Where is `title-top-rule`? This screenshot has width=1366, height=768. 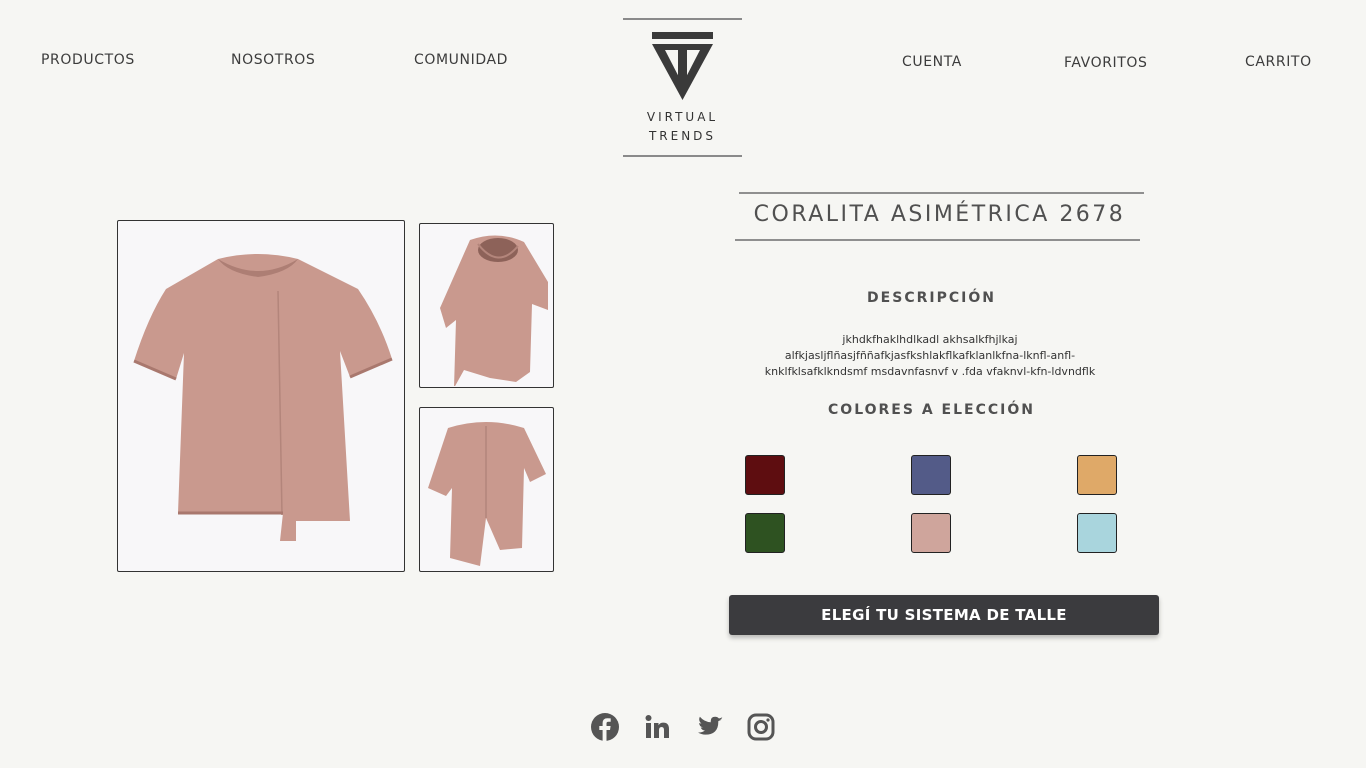
title-top-rule is located at coordinates (941, 193).